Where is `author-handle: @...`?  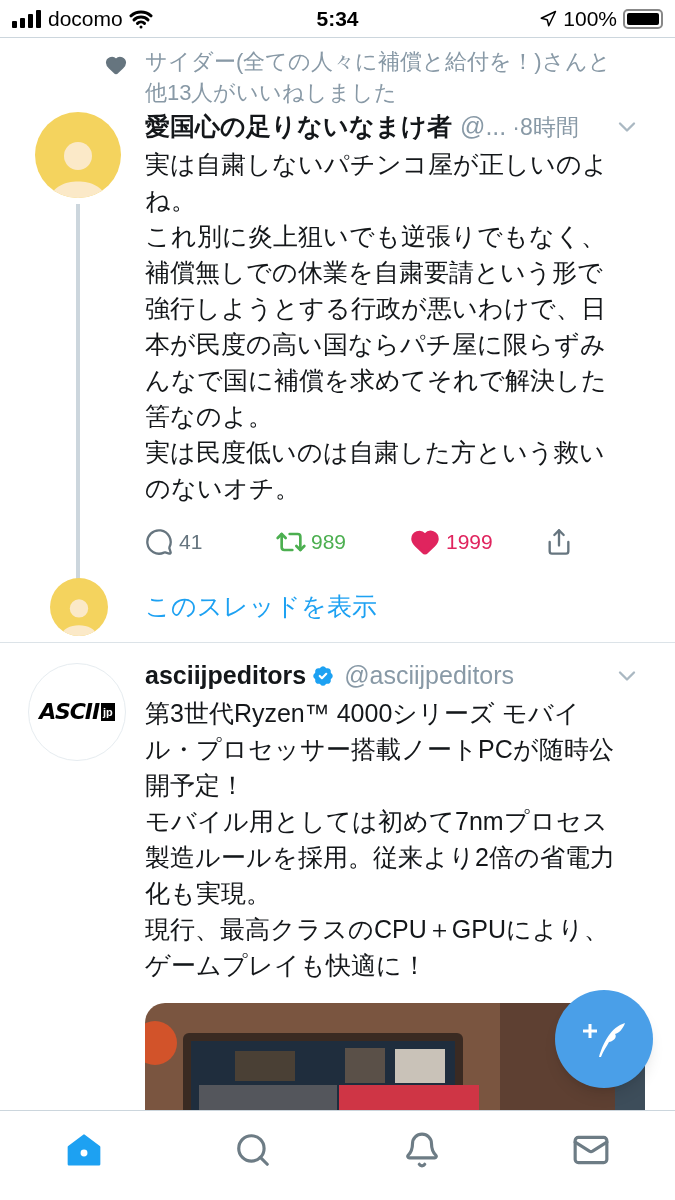 author-handle: @... is located at coordinates (483, 127).